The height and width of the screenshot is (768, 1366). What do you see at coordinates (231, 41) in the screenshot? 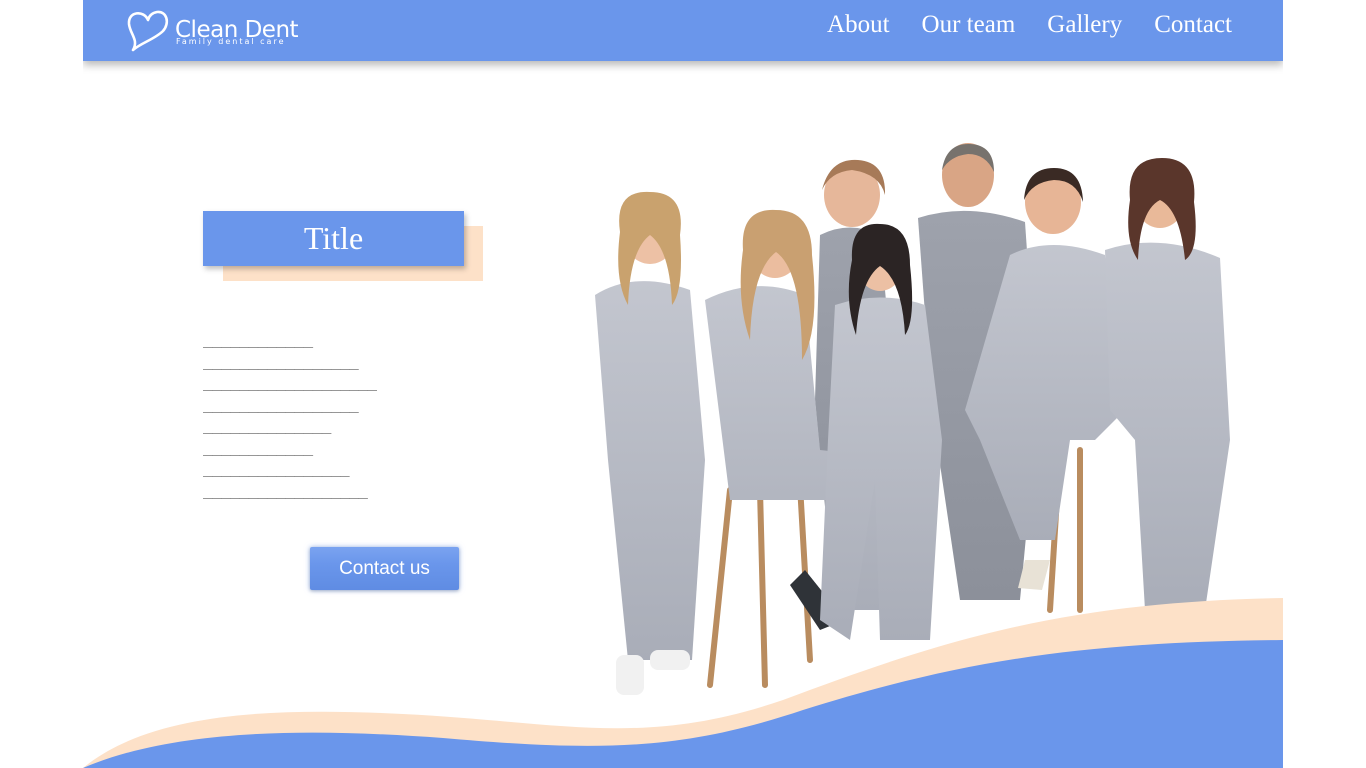
I see `brand-tagline: Family dental care` at bounding box center [231, 41].